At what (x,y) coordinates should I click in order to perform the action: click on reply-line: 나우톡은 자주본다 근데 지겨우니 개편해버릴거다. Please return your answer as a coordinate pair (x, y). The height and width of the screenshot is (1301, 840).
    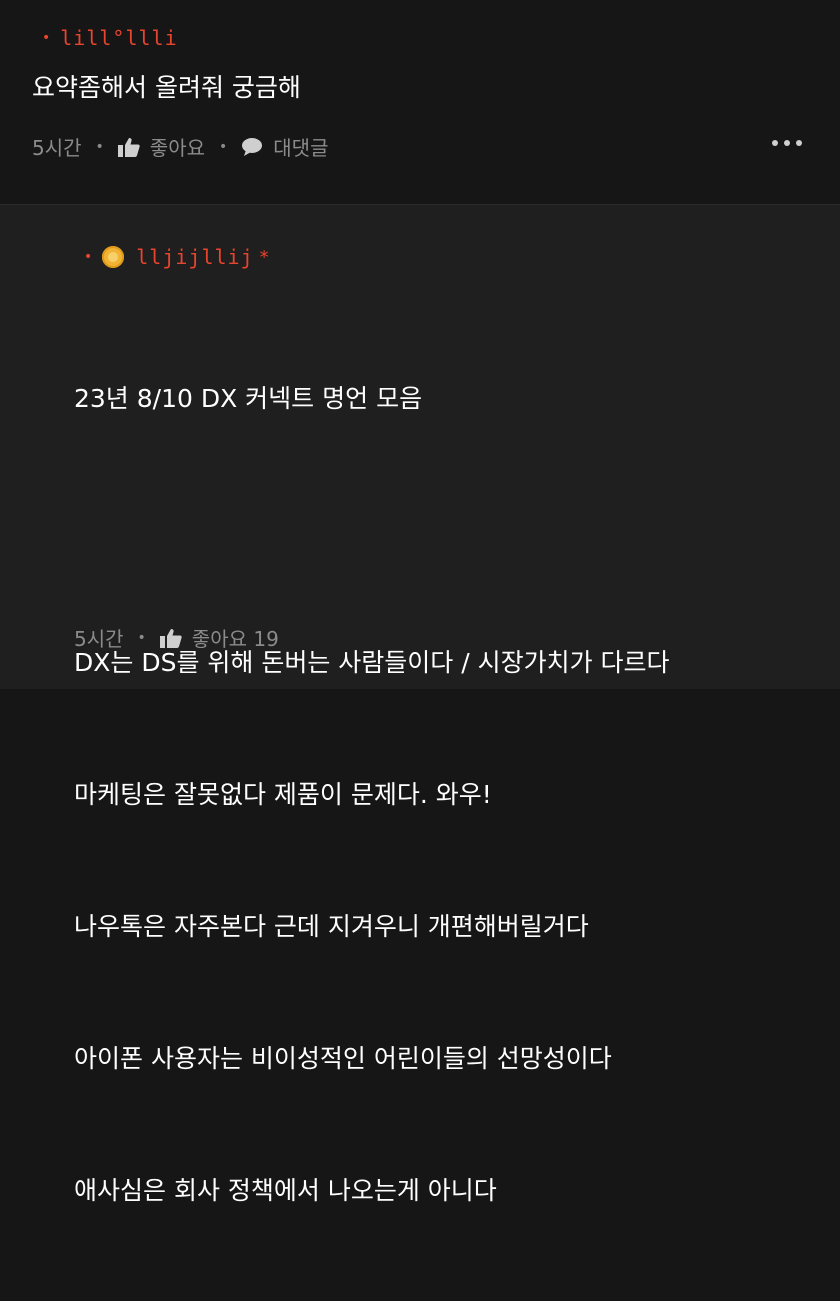
    Looking at the image, I should click on (331, 926).